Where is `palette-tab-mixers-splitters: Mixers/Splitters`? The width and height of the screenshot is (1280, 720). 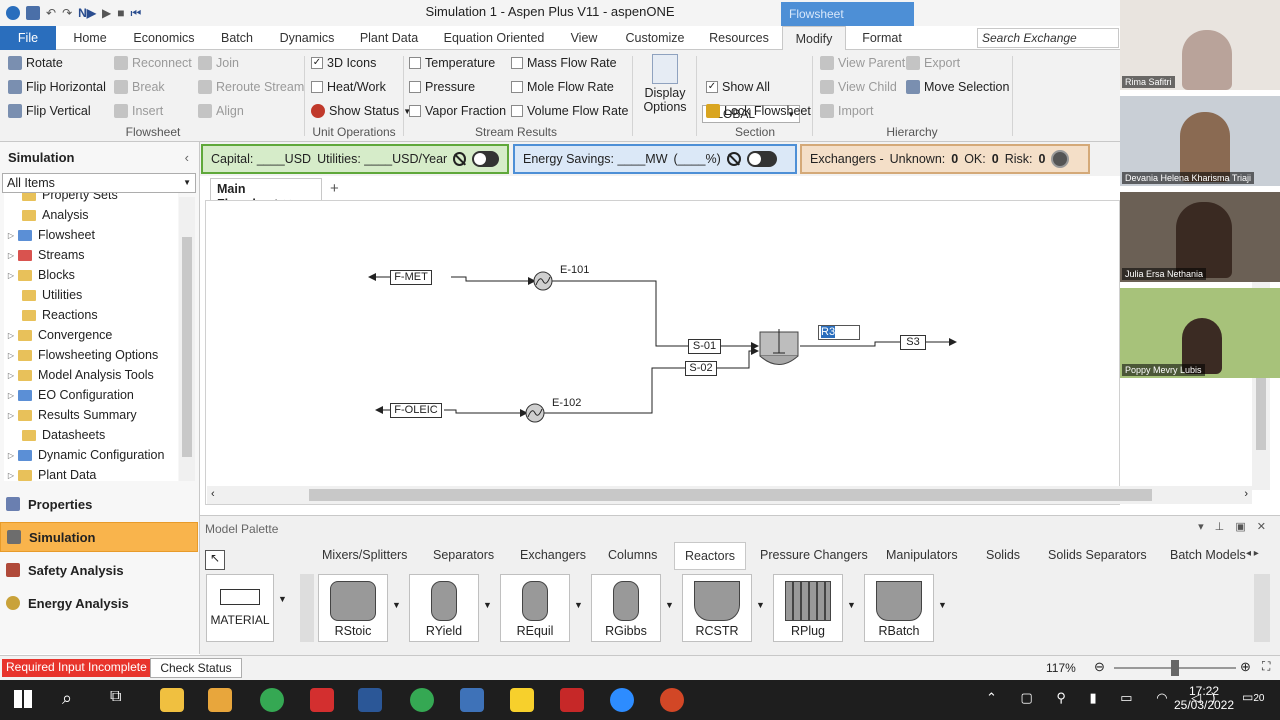
palette-tab-mixers-splitters: Mixers/Splitters is located at coordinates (364, 555).